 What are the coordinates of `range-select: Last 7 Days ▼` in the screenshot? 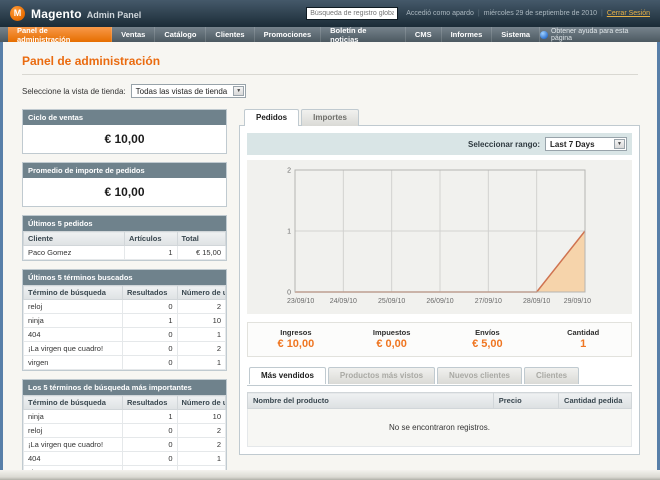 It's located at (586, 144).